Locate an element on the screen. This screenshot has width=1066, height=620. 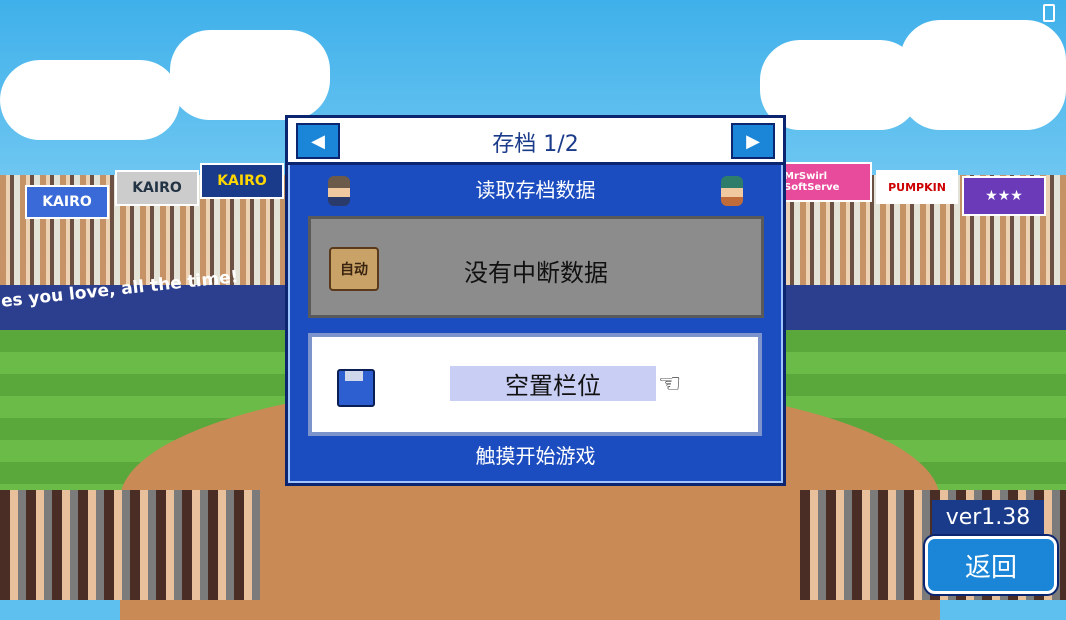
crowd-left is located at coordinates (130, 545).